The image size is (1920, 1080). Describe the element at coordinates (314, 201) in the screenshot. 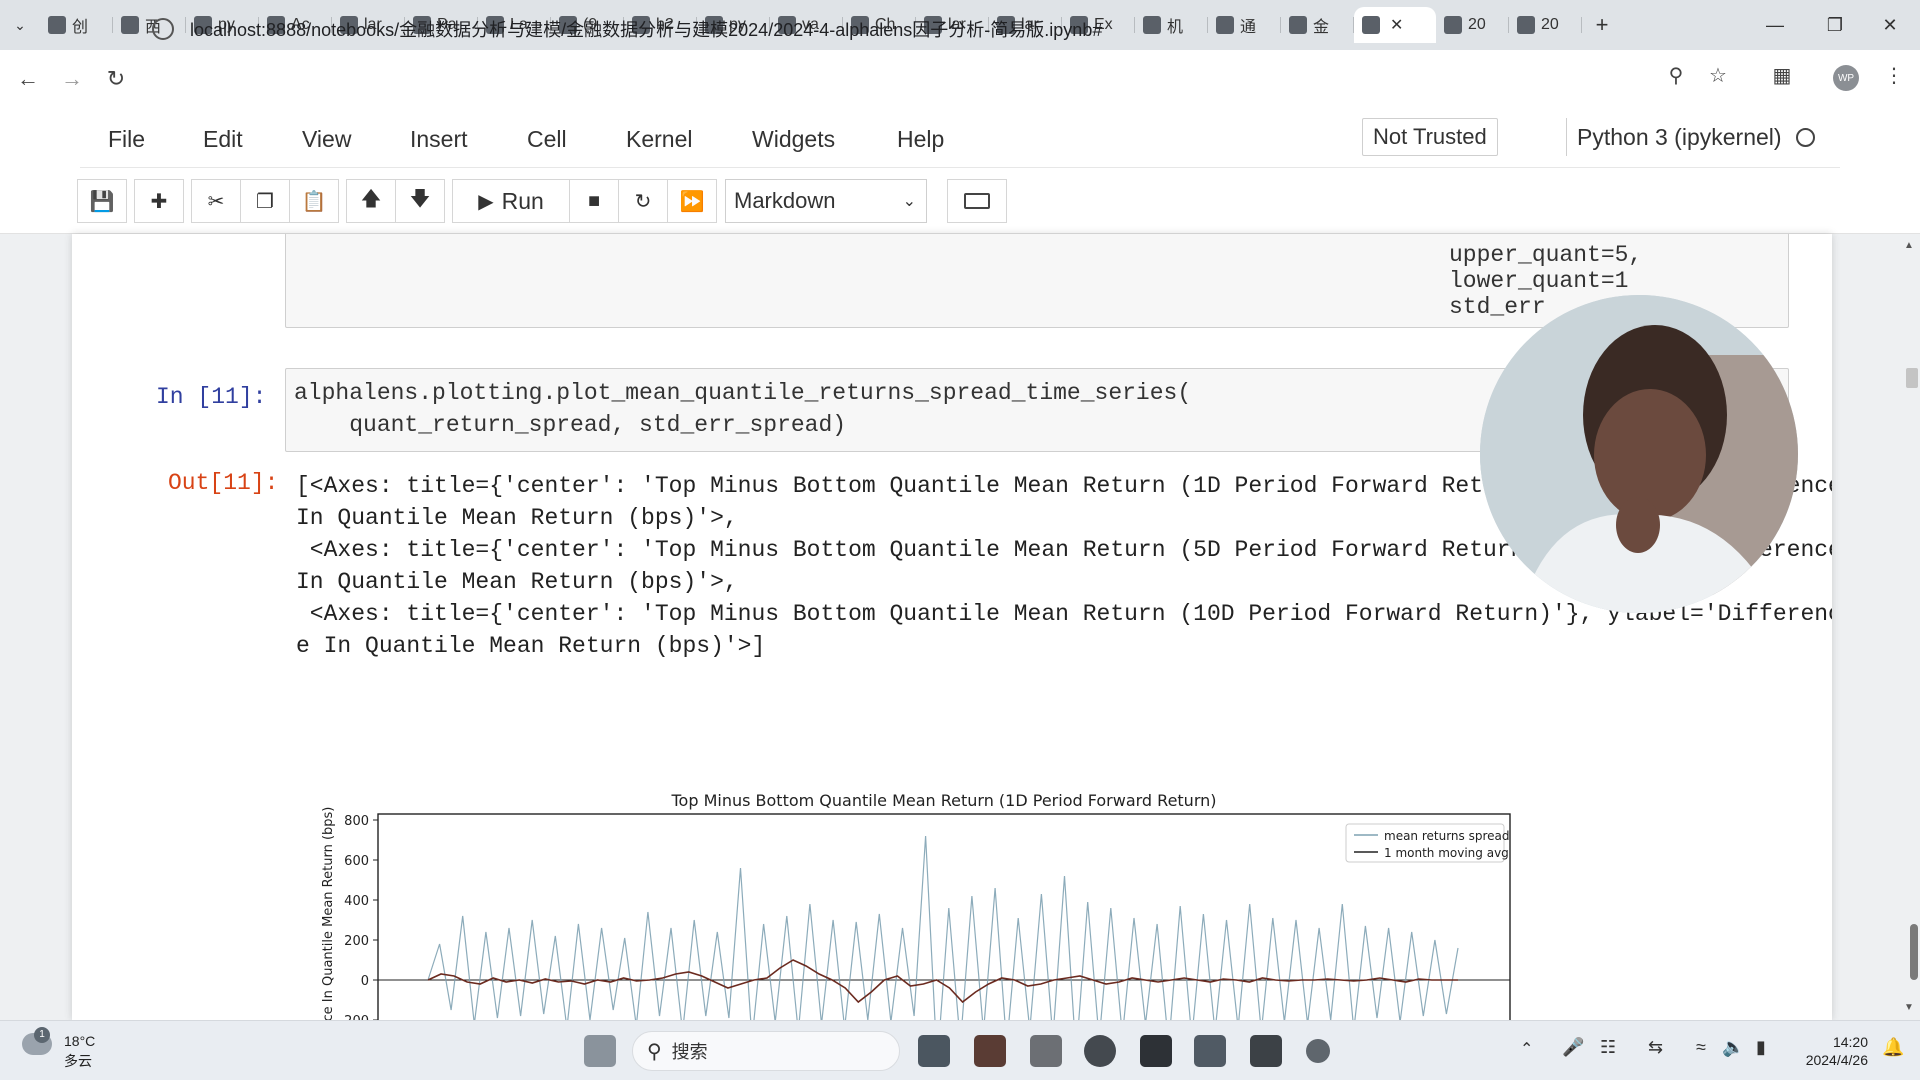

I see `paste-icon: 📋` at that location.